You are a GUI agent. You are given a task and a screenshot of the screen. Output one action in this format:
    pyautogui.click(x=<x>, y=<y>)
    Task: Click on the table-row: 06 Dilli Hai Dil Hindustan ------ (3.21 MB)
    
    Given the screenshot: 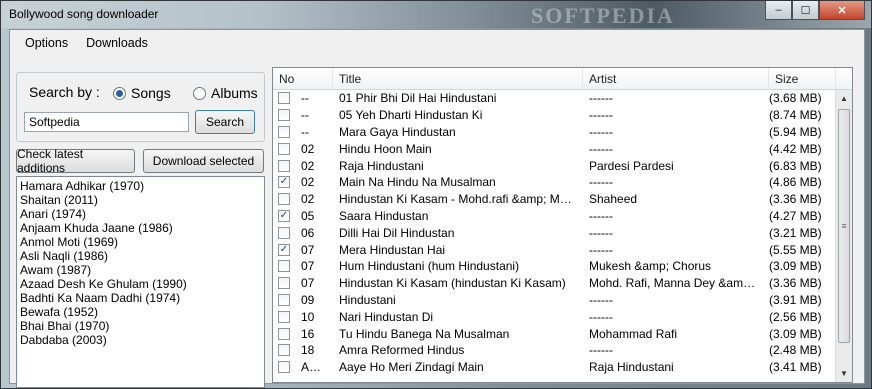 What is the action you would take?
    pyautogui.click(x=554, y=232)
    